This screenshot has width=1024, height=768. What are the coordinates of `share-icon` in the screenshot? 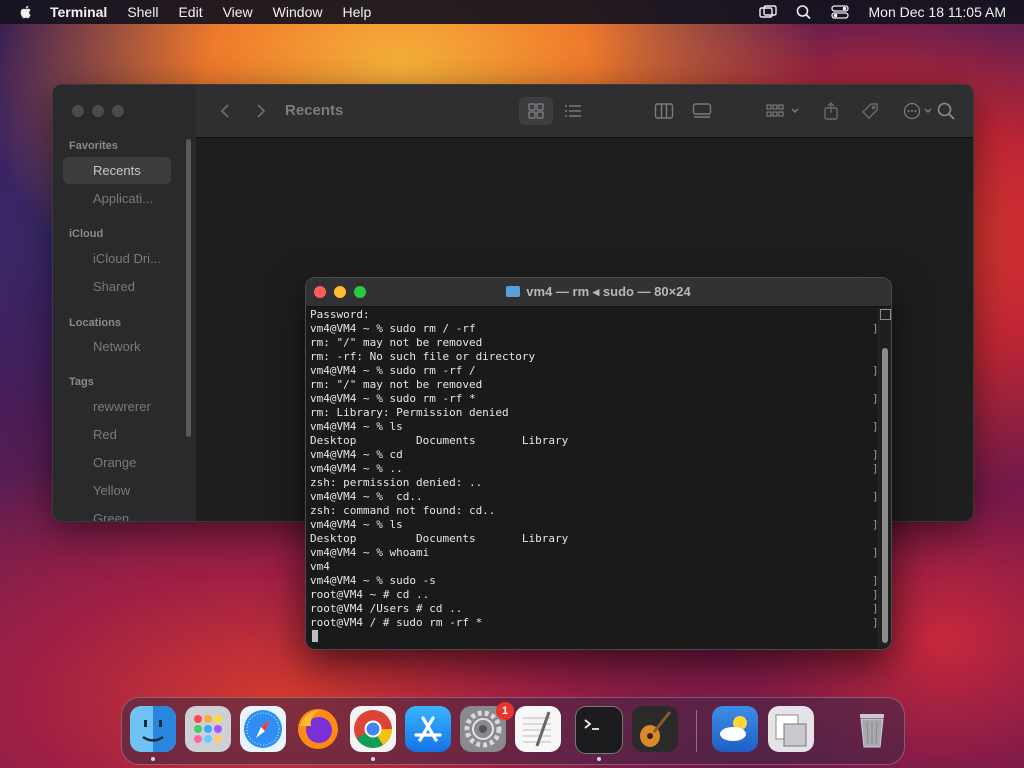 It's located at (831, 111).